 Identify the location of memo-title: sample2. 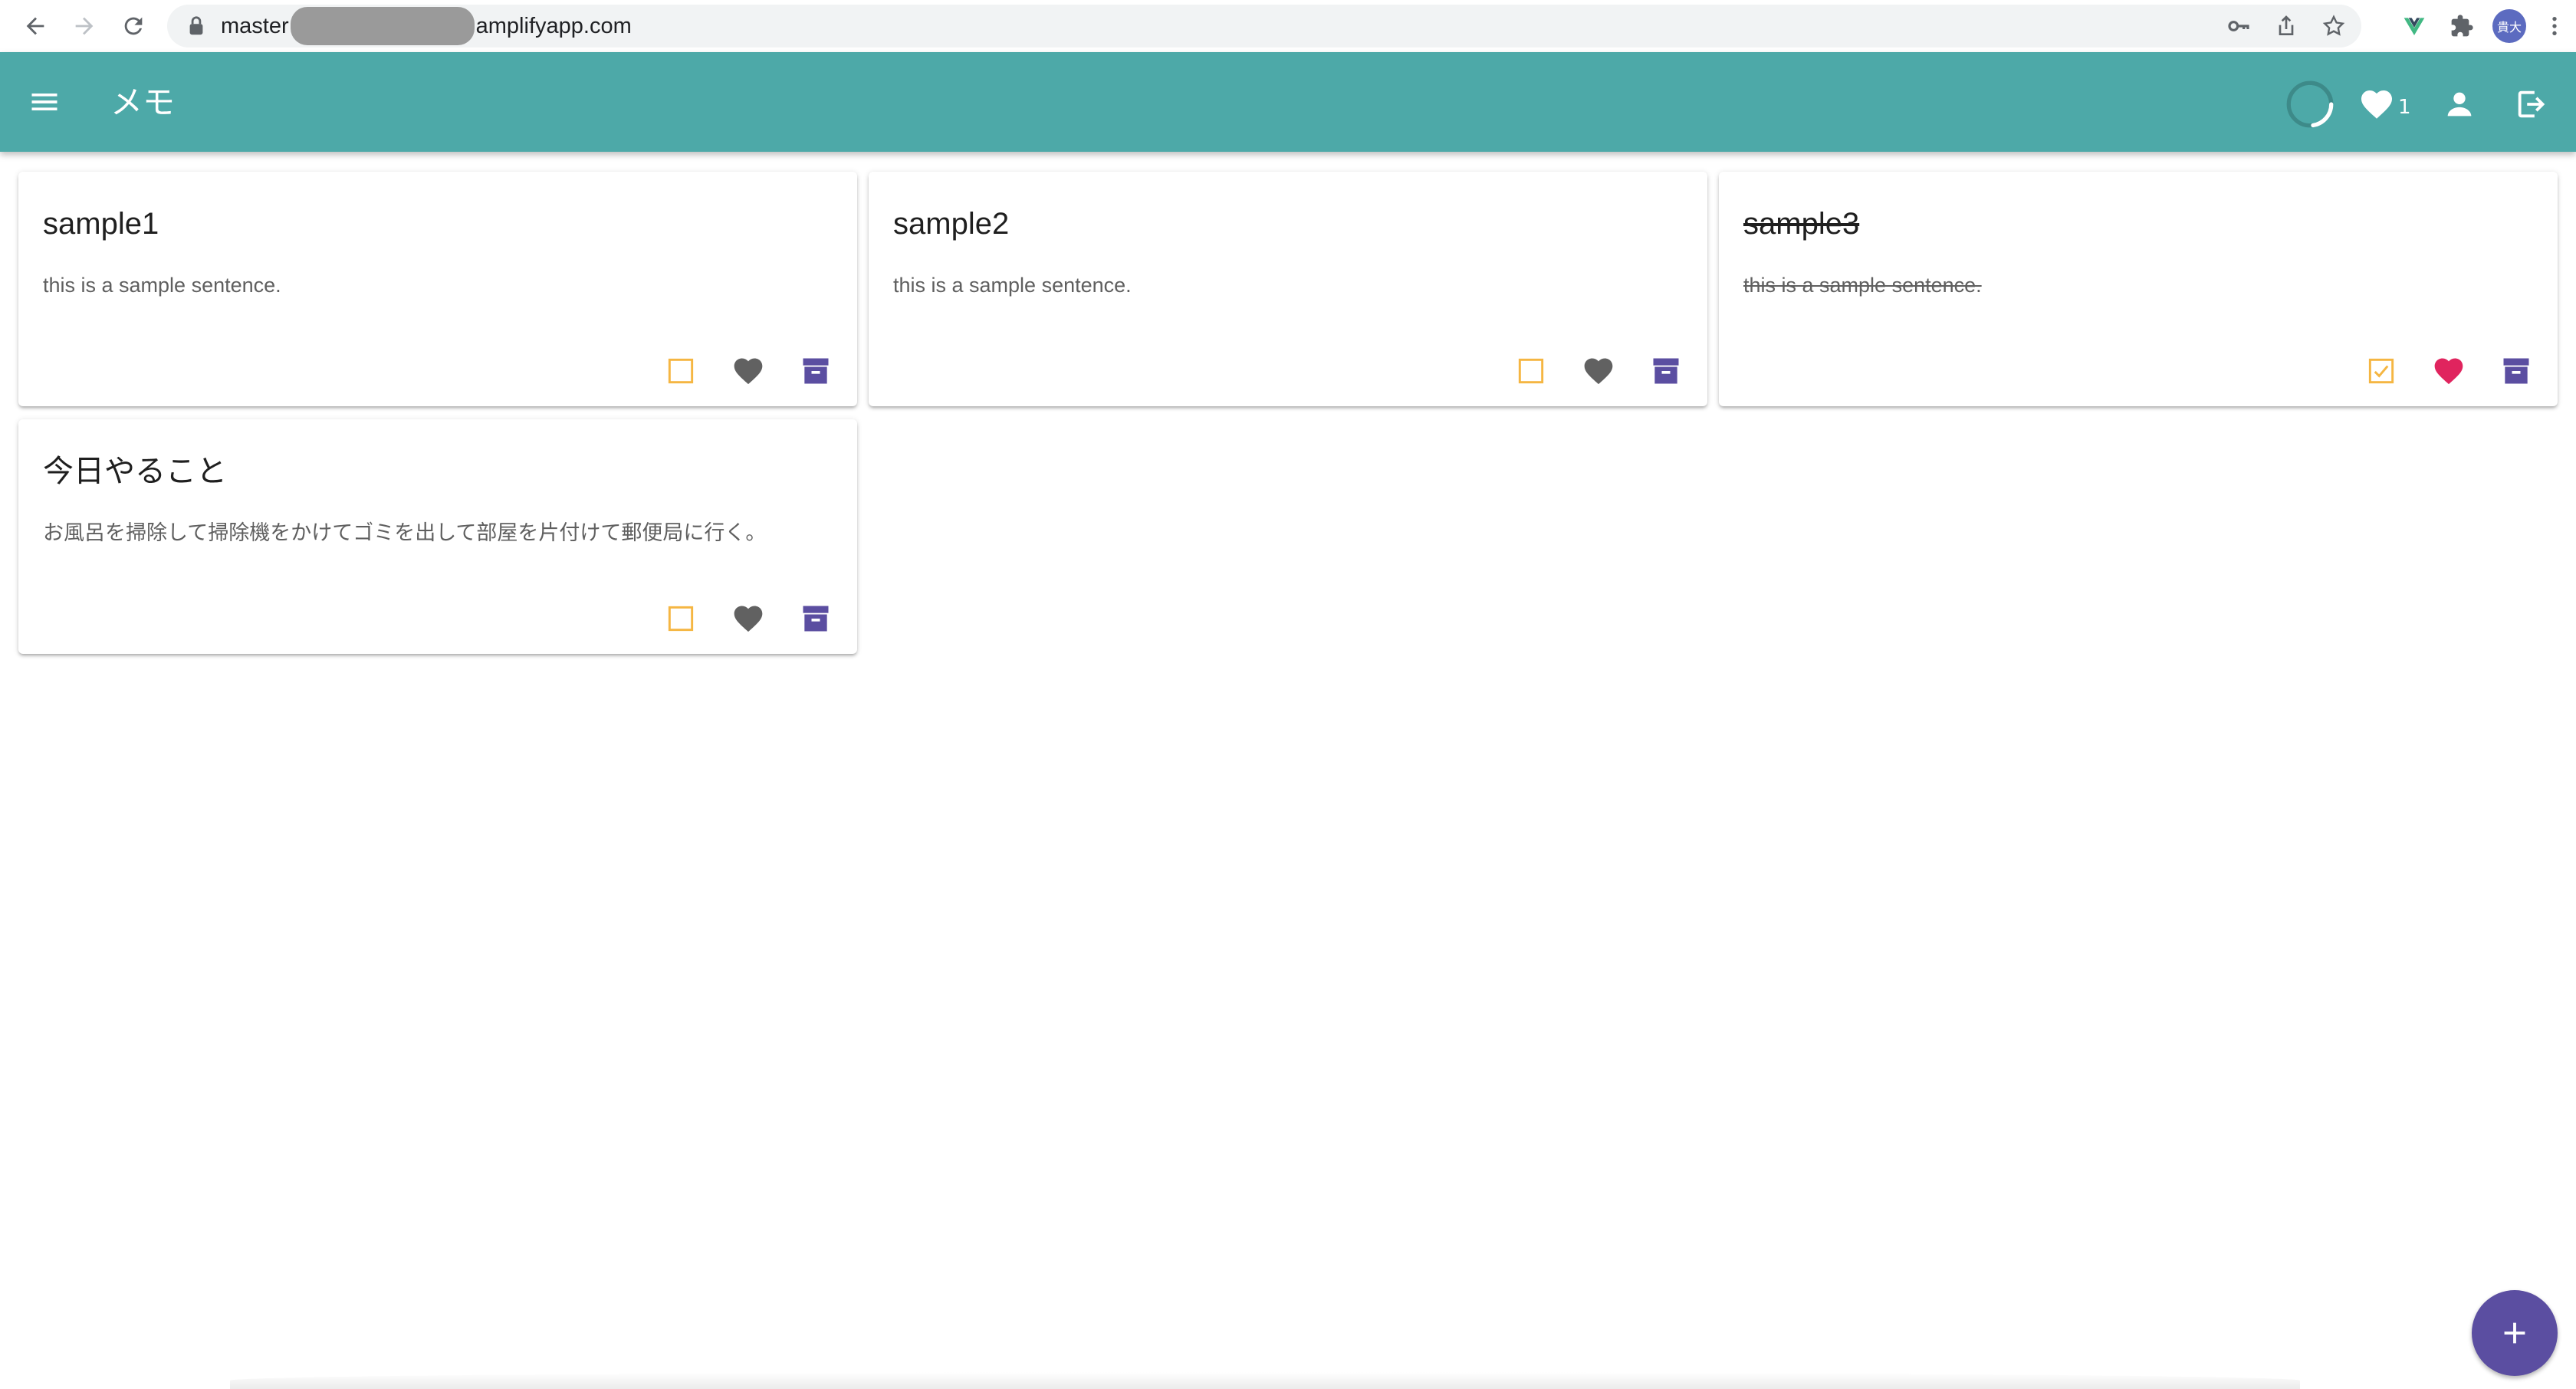
(952, 224).